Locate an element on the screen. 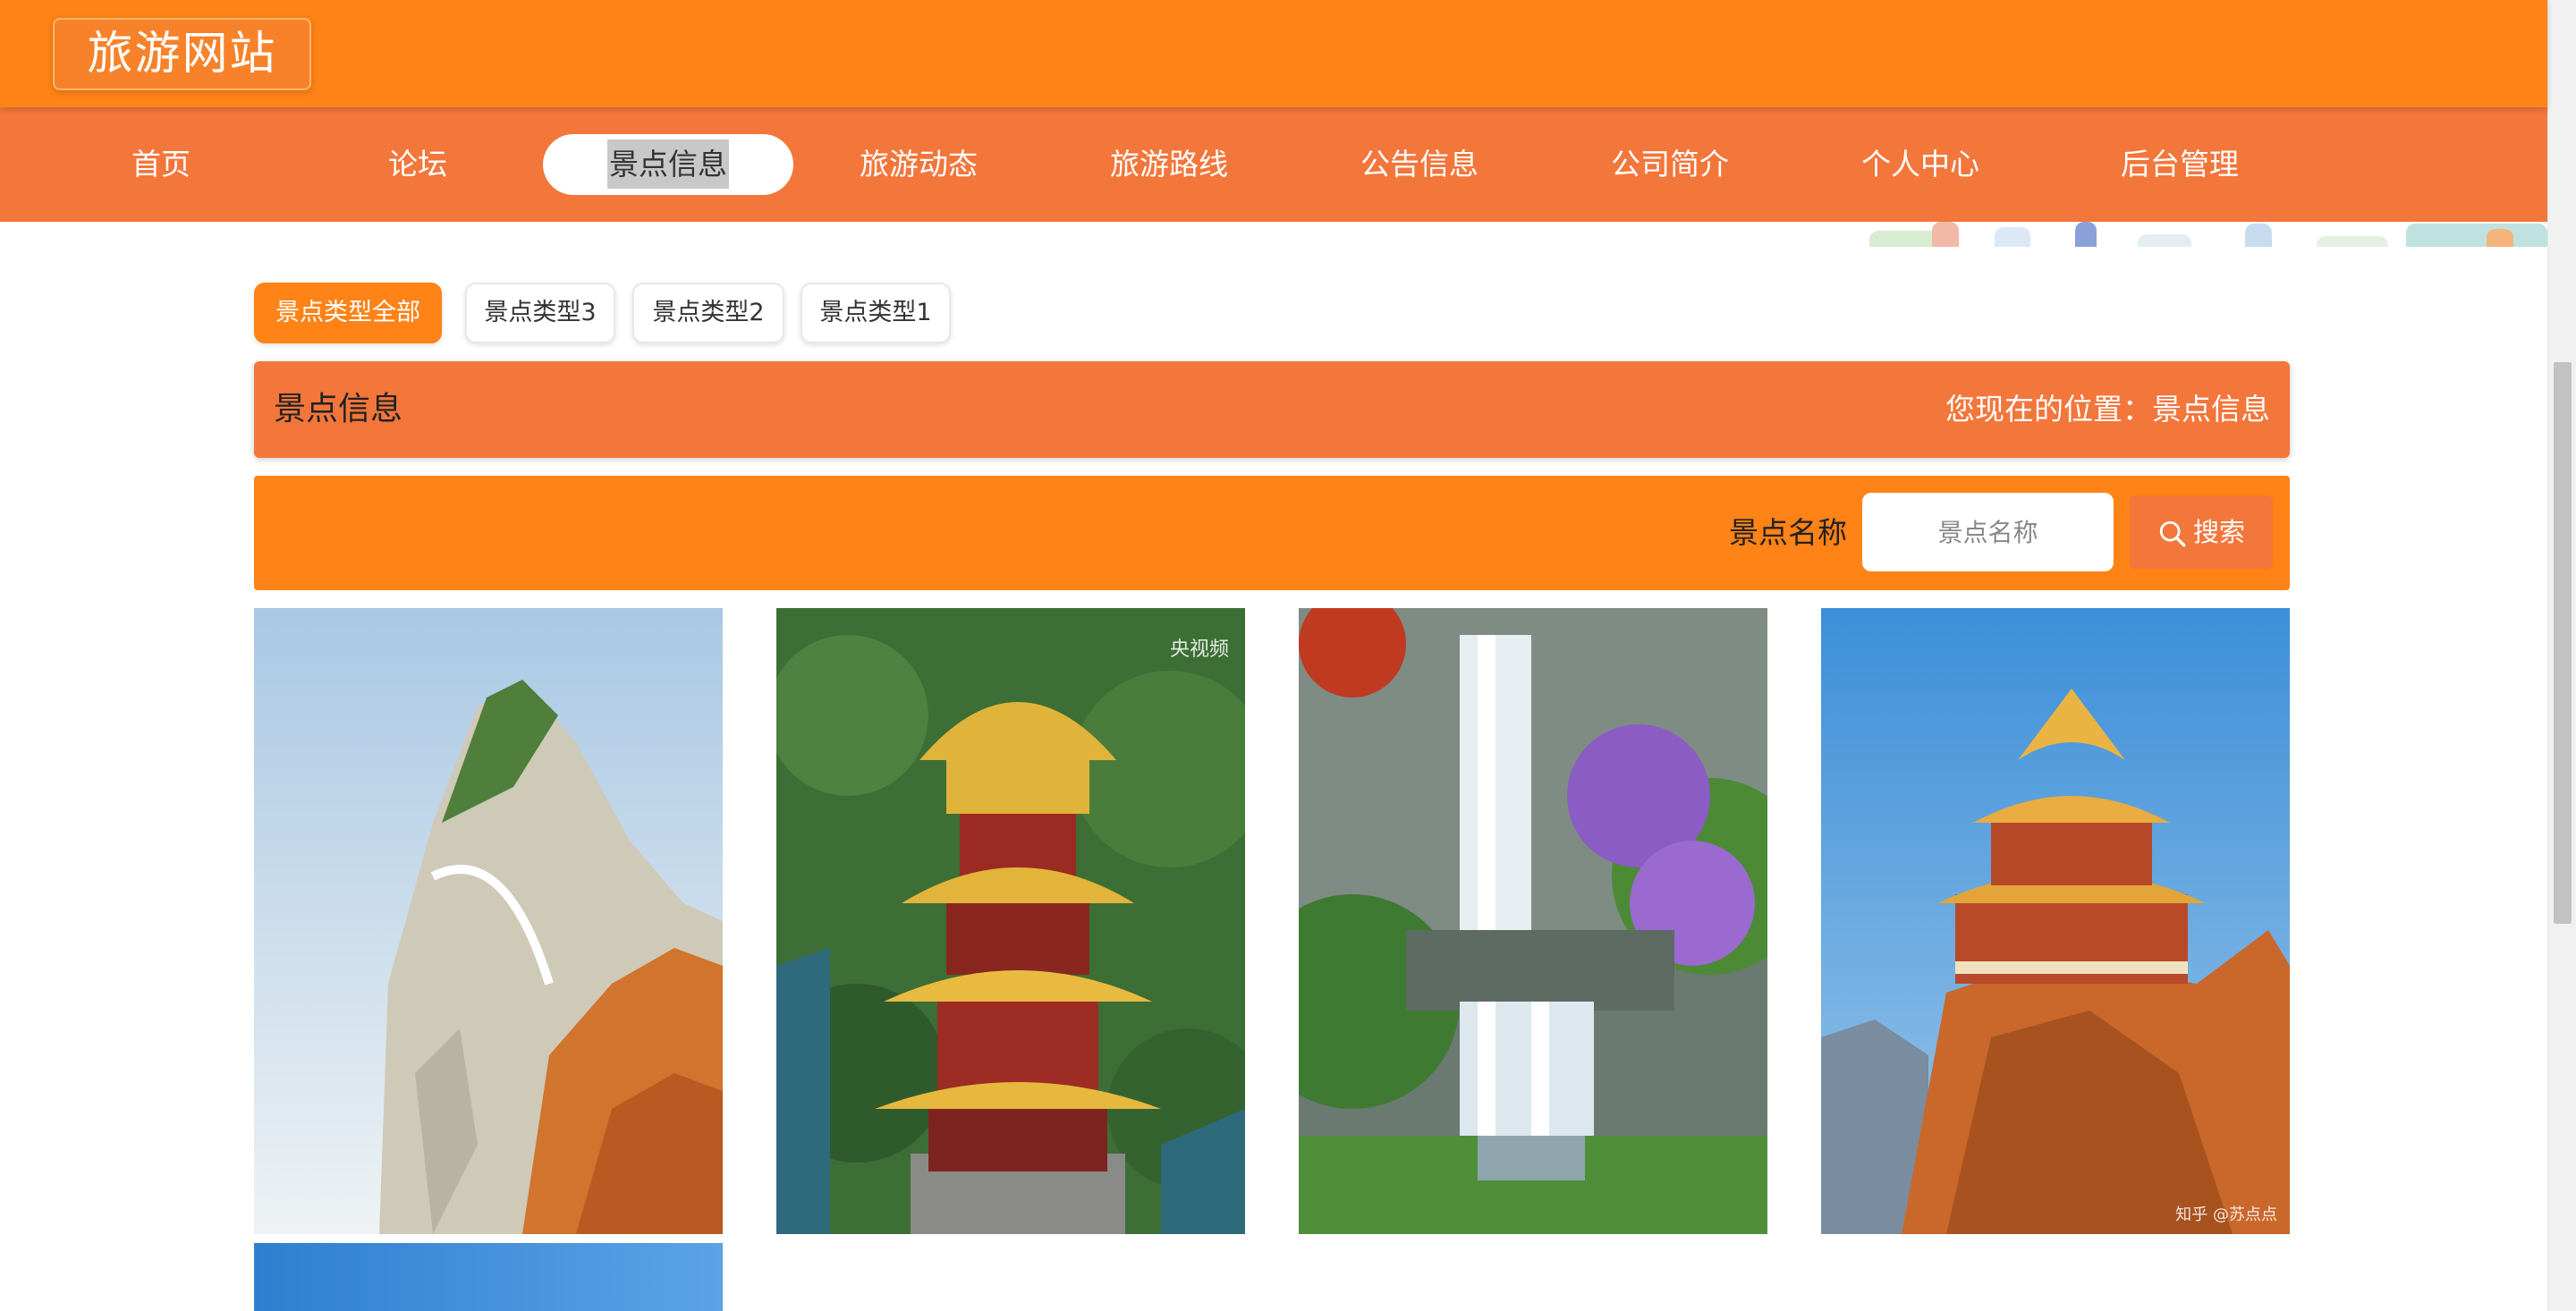 The width and height of the screenshot is (2576, 1311). nav-item-label: 旅游动态 is located at coordinates (919, 164).